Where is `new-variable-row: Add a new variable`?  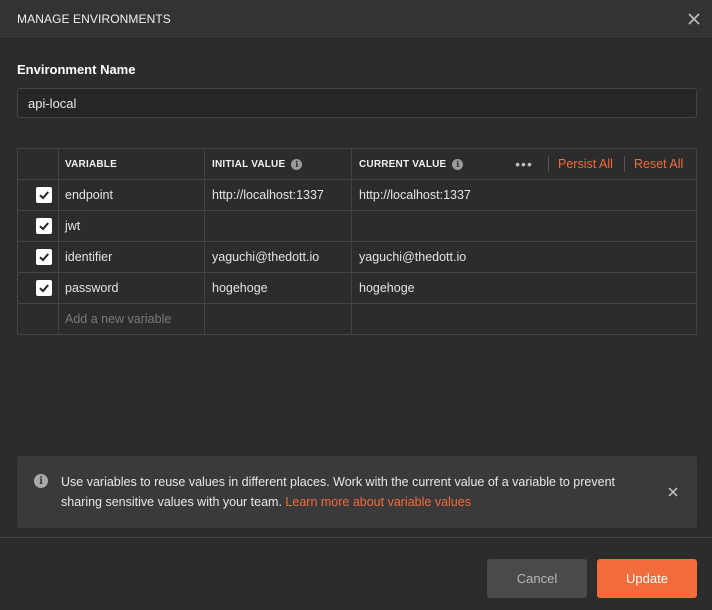
new-variable-row: Add a new variable is located at coordinates (357, 319).